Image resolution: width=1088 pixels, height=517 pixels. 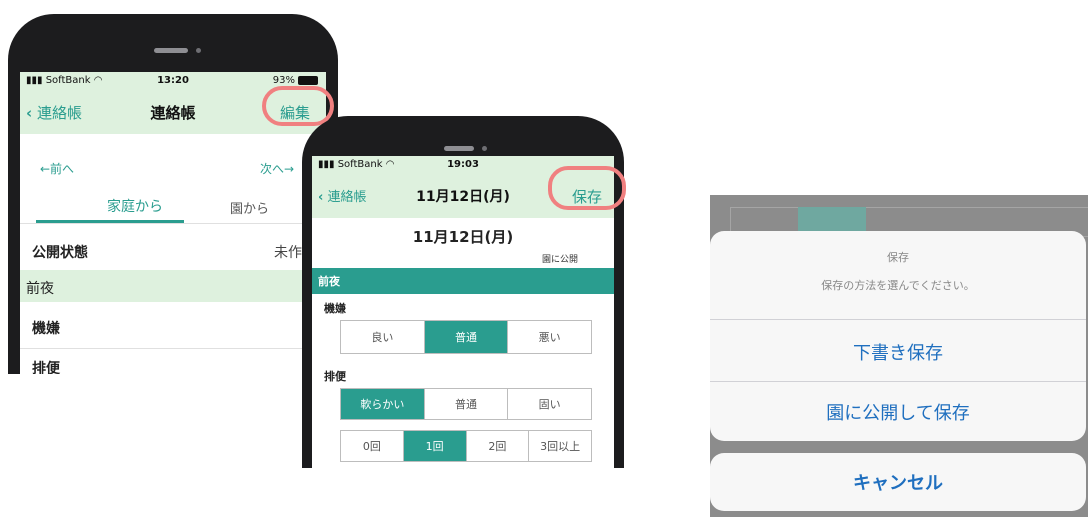 I want to click on count-option: 0回, so click(x=372, y=446).